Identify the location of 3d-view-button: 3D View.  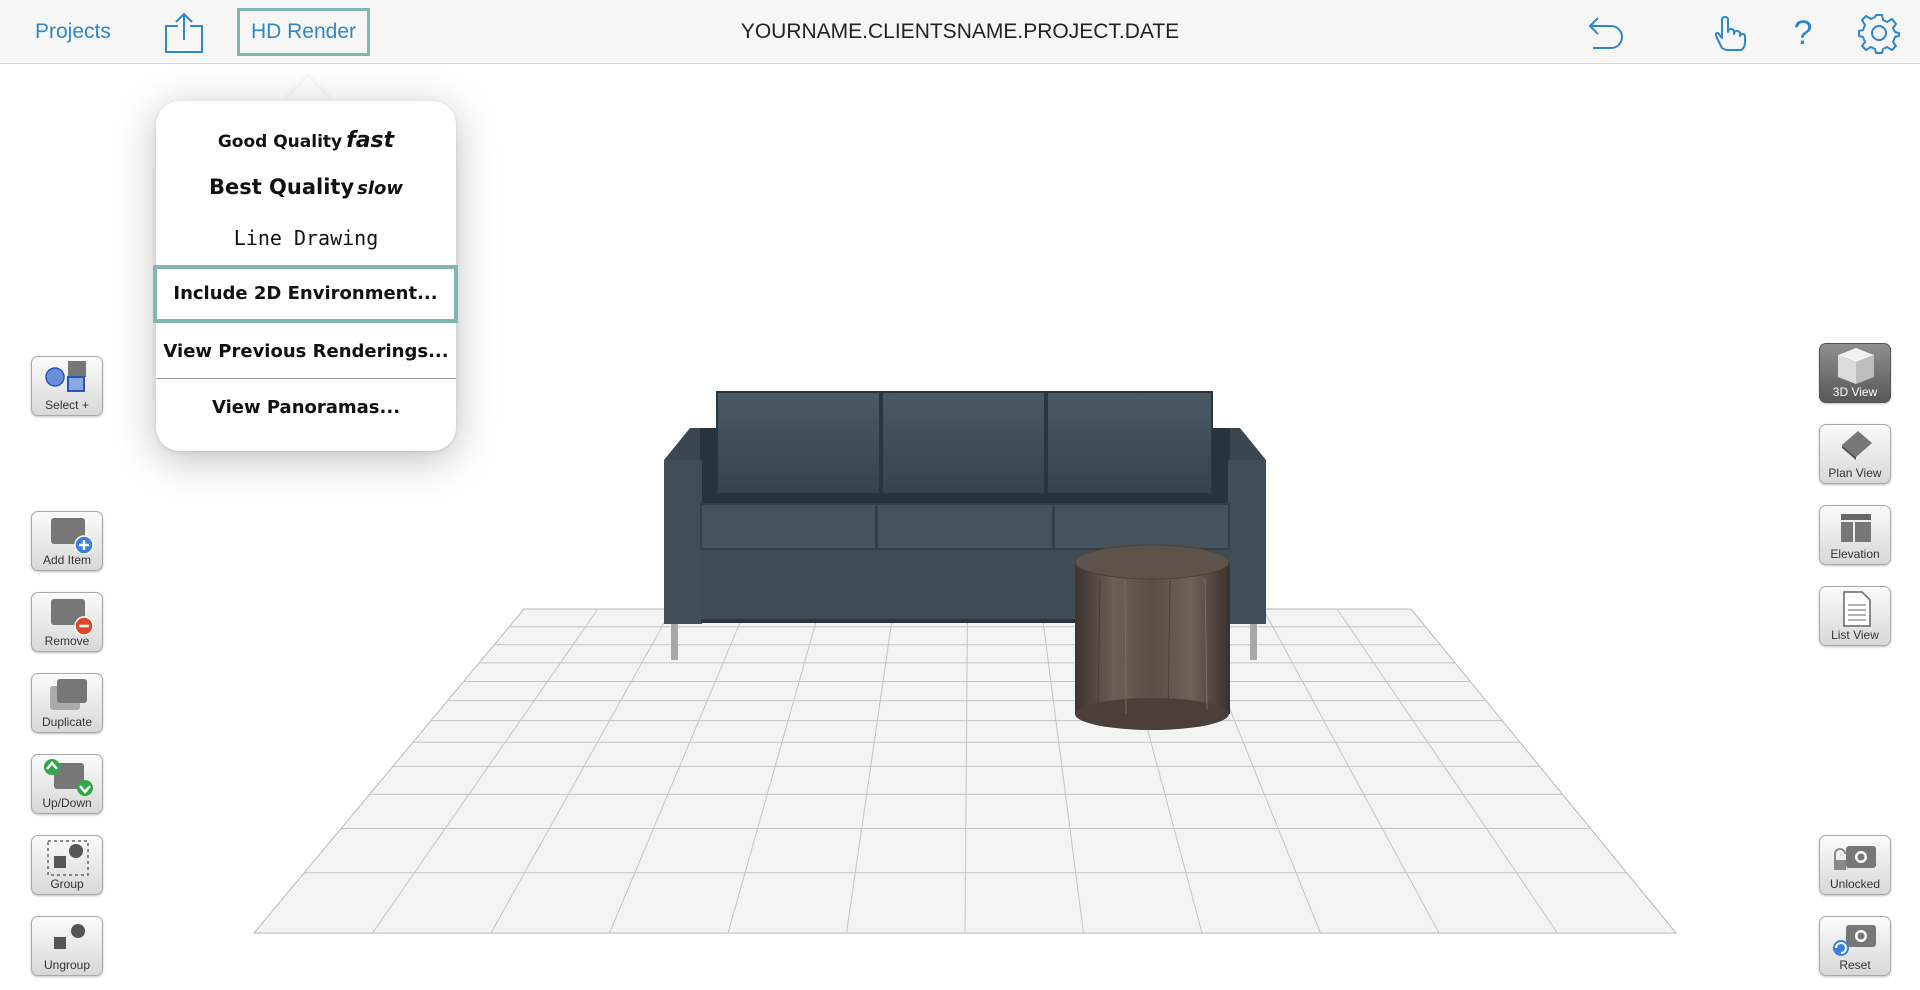
(1855, 373).